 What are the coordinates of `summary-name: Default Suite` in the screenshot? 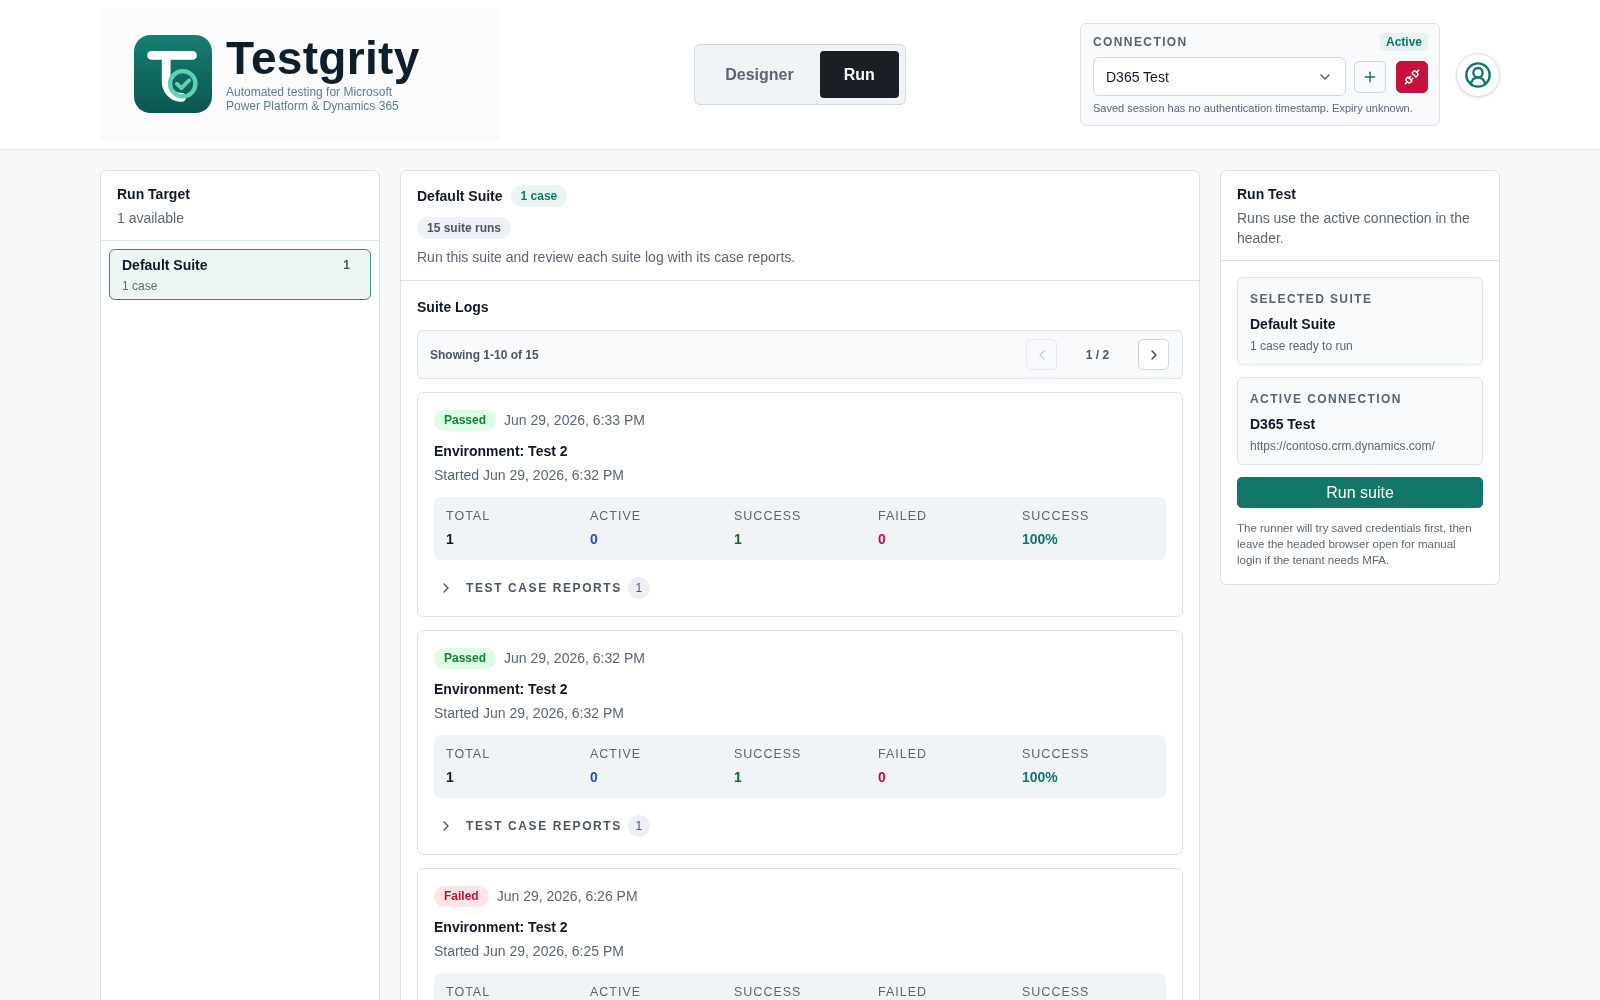 It's located at (1293, 324).